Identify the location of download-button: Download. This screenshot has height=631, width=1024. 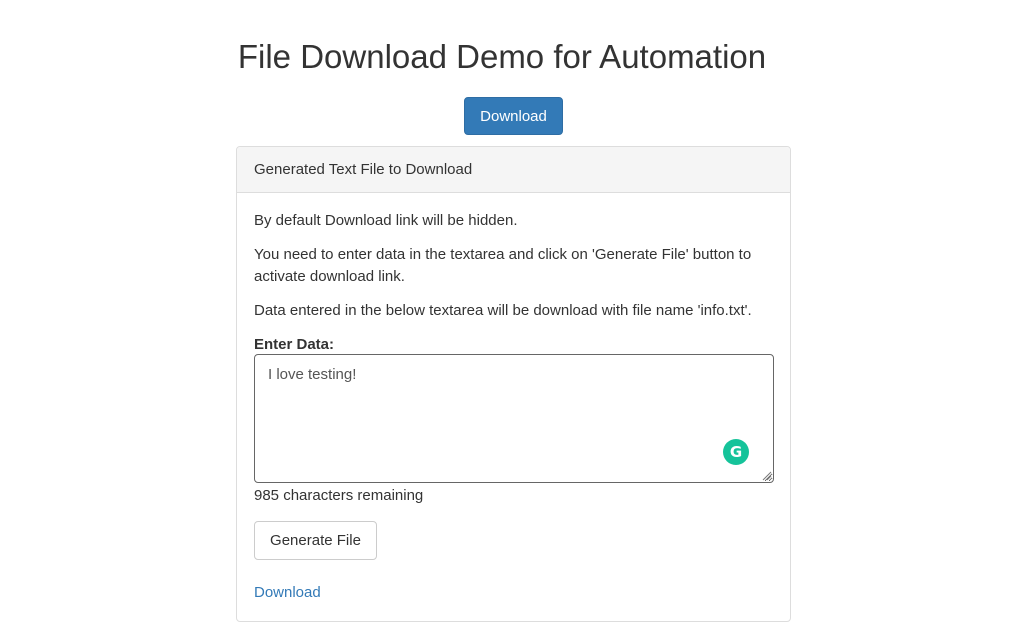
(513, 116).